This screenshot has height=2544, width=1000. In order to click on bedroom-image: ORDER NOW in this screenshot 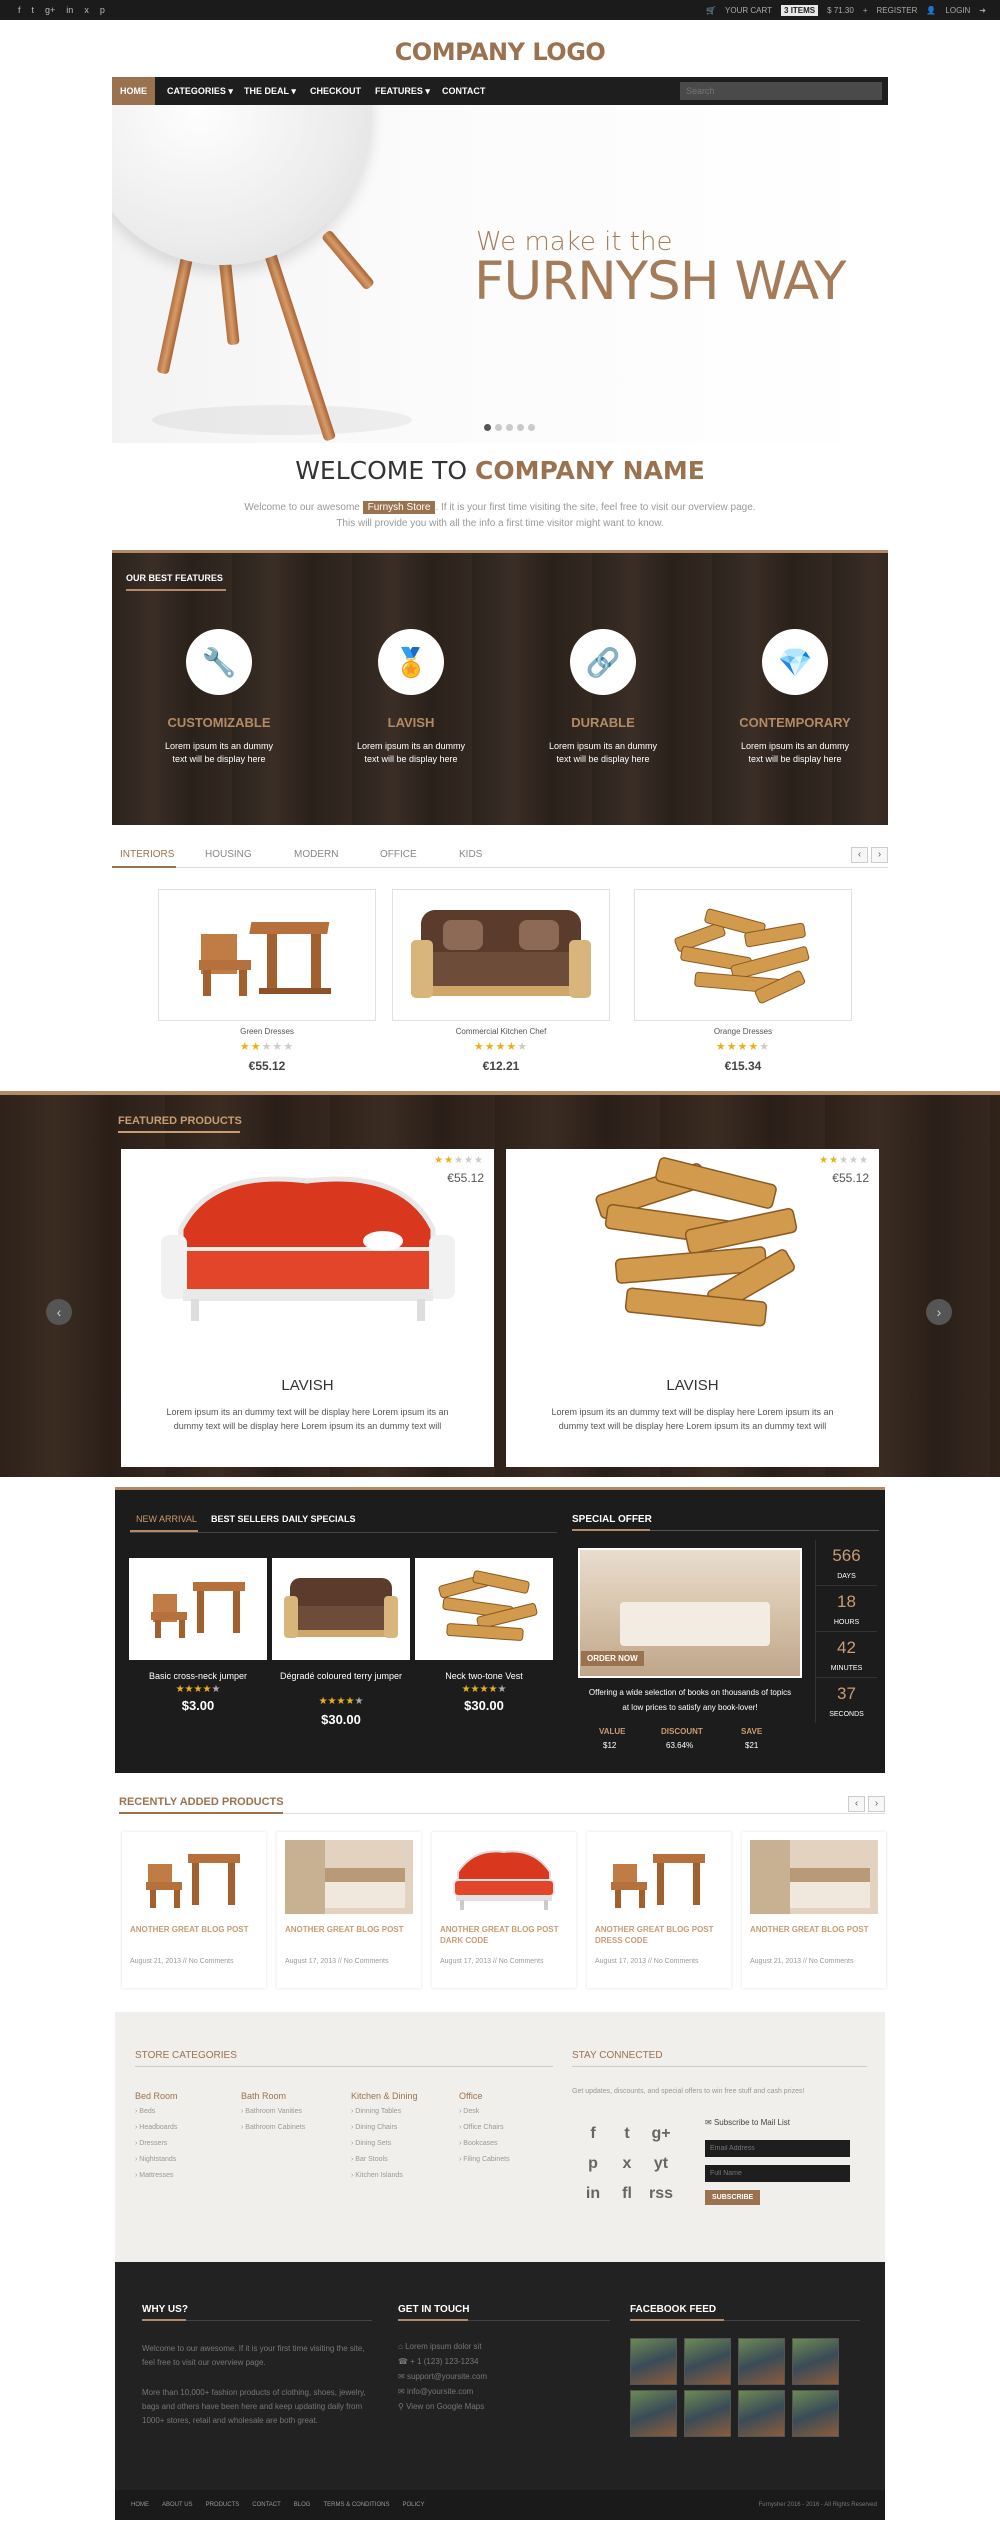, I will do `click(690, 1613)`.